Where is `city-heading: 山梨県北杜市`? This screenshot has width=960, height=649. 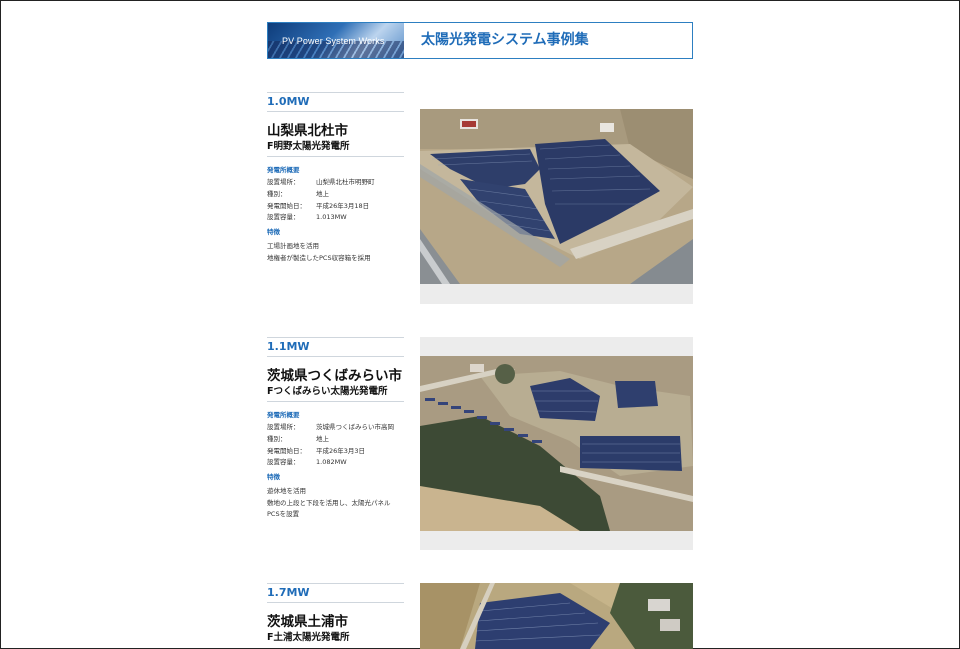 city-heading: 山梨県北杜市 is located at coordinates (307, 131).